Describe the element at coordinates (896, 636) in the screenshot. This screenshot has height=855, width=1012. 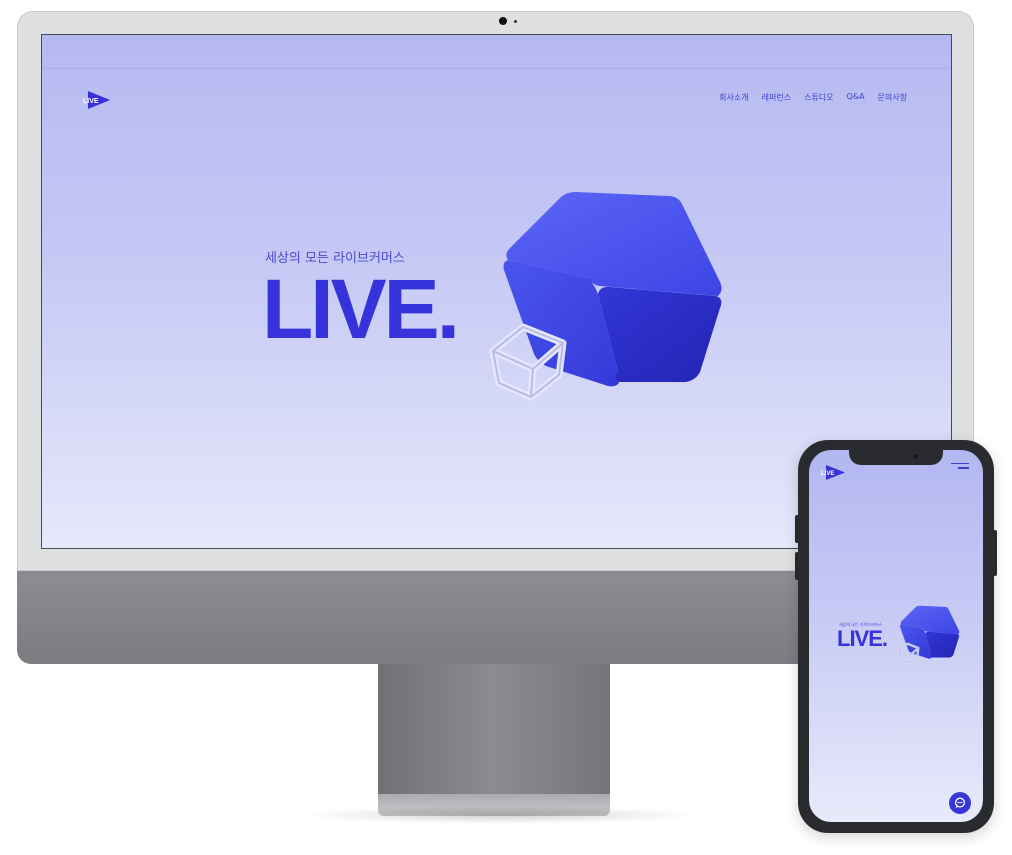
I see `mobile-screen: LIVE 세상의 모든 라이브커머스 LIVE.` at that location.